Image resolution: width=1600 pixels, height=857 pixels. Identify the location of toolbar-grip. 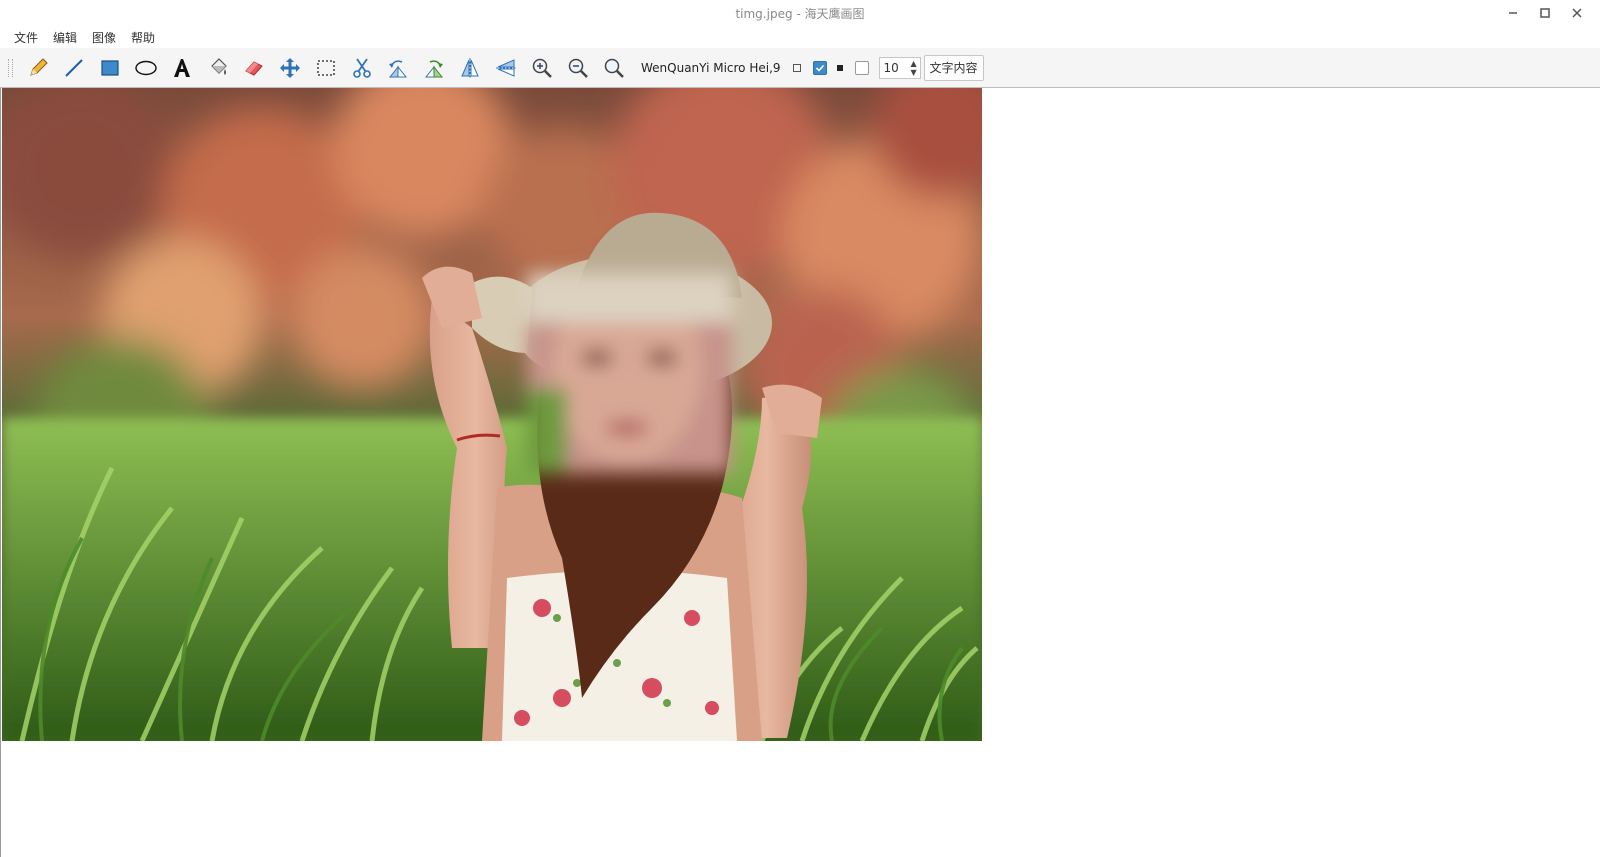
(10, 67).